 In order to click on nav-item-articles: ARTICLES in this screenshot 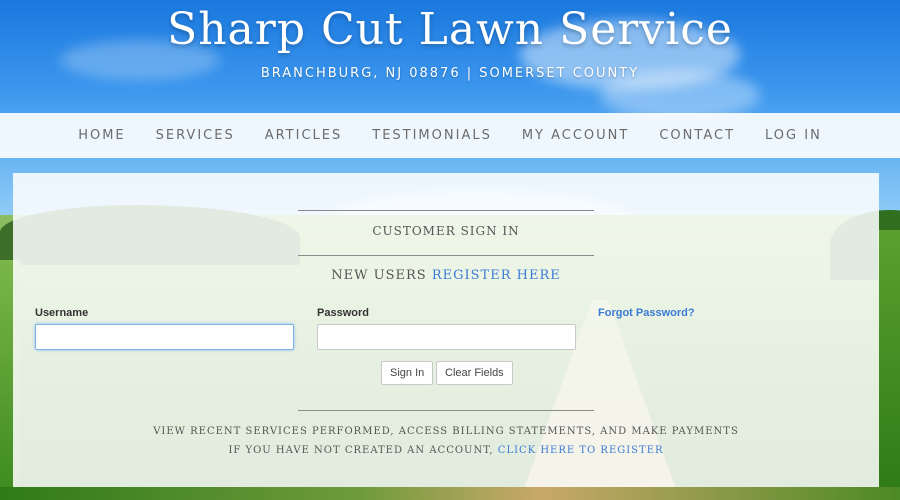, I will do `click(304, 135)`.